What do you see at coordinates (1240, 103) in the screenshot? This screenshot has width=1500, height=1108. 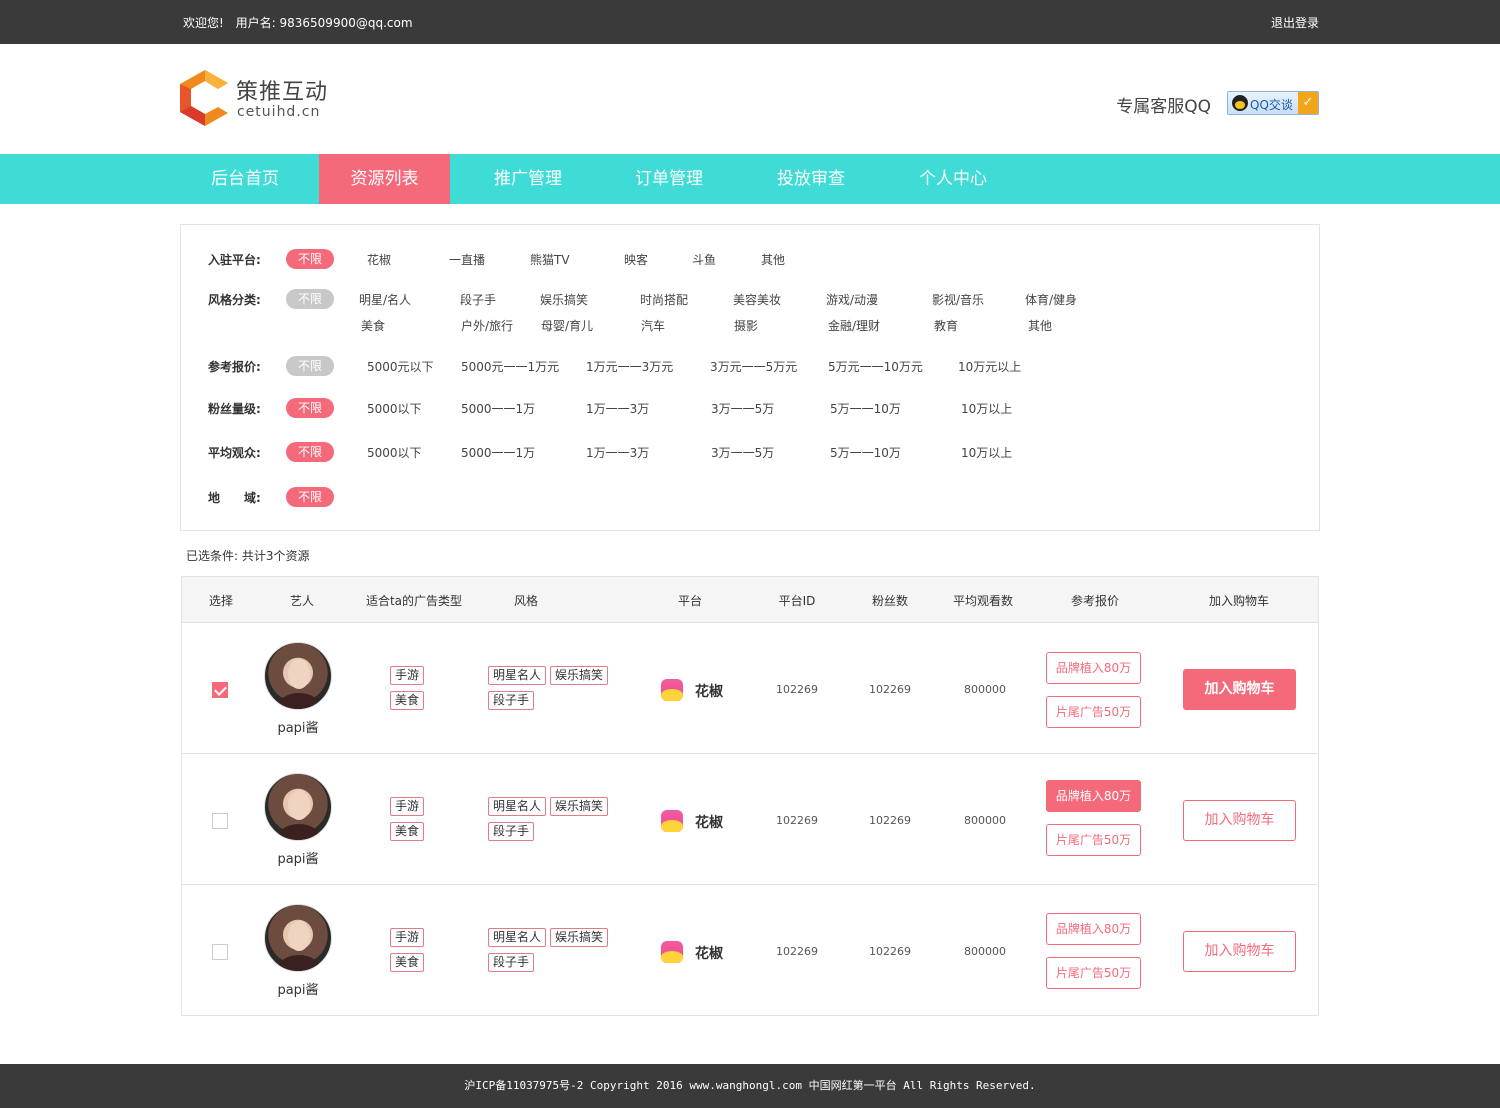 I see `qq-penguin-icon` at bounding box center [1240, 103].